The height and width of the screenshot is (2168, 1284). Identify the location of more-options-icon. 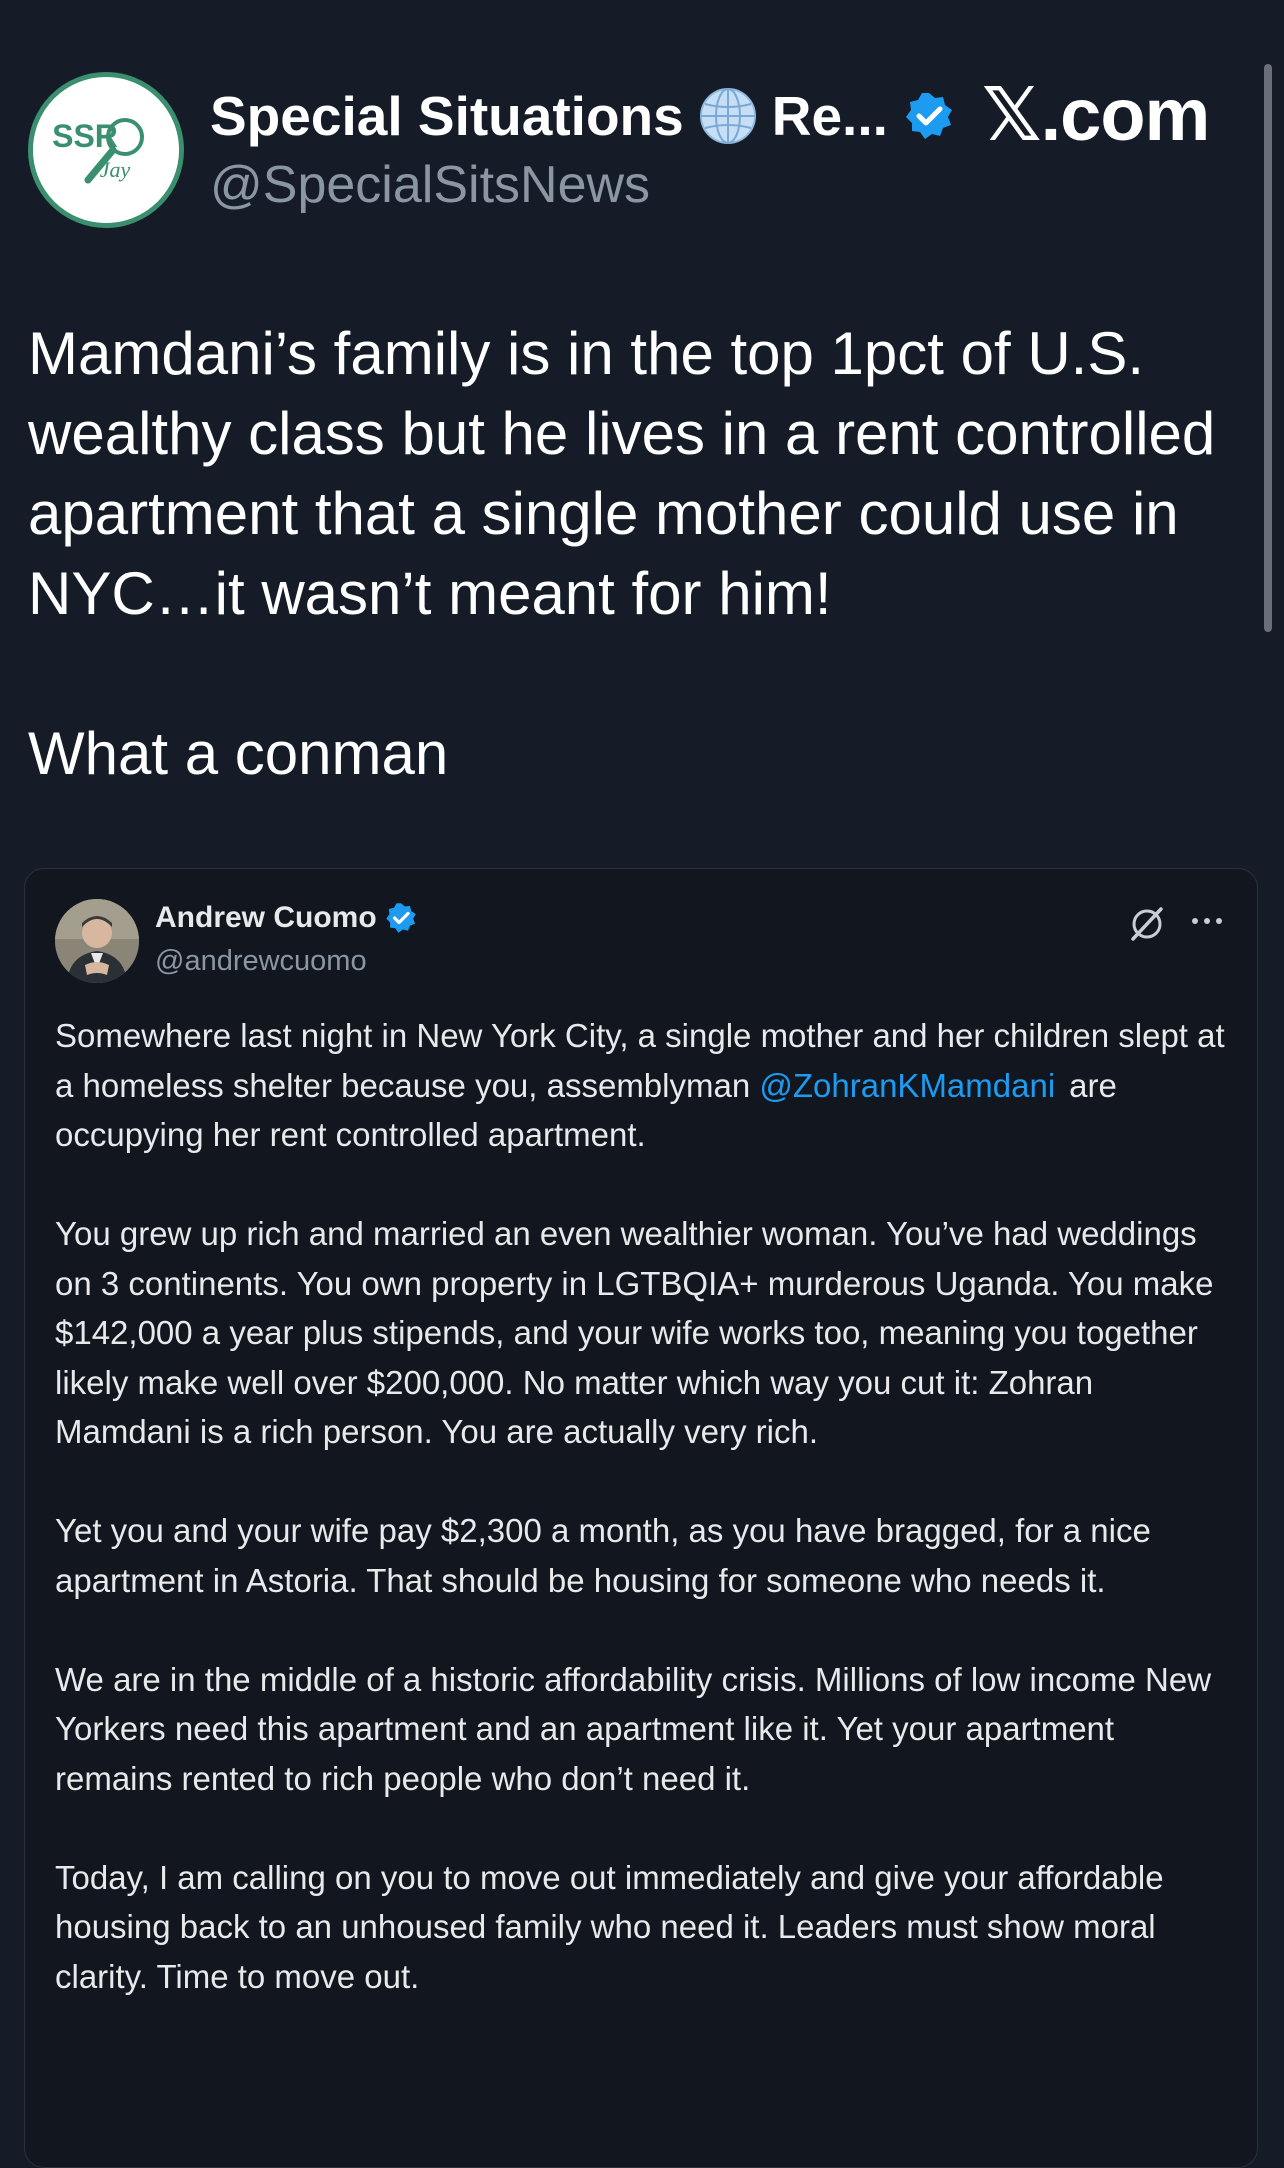
(1207, 921).